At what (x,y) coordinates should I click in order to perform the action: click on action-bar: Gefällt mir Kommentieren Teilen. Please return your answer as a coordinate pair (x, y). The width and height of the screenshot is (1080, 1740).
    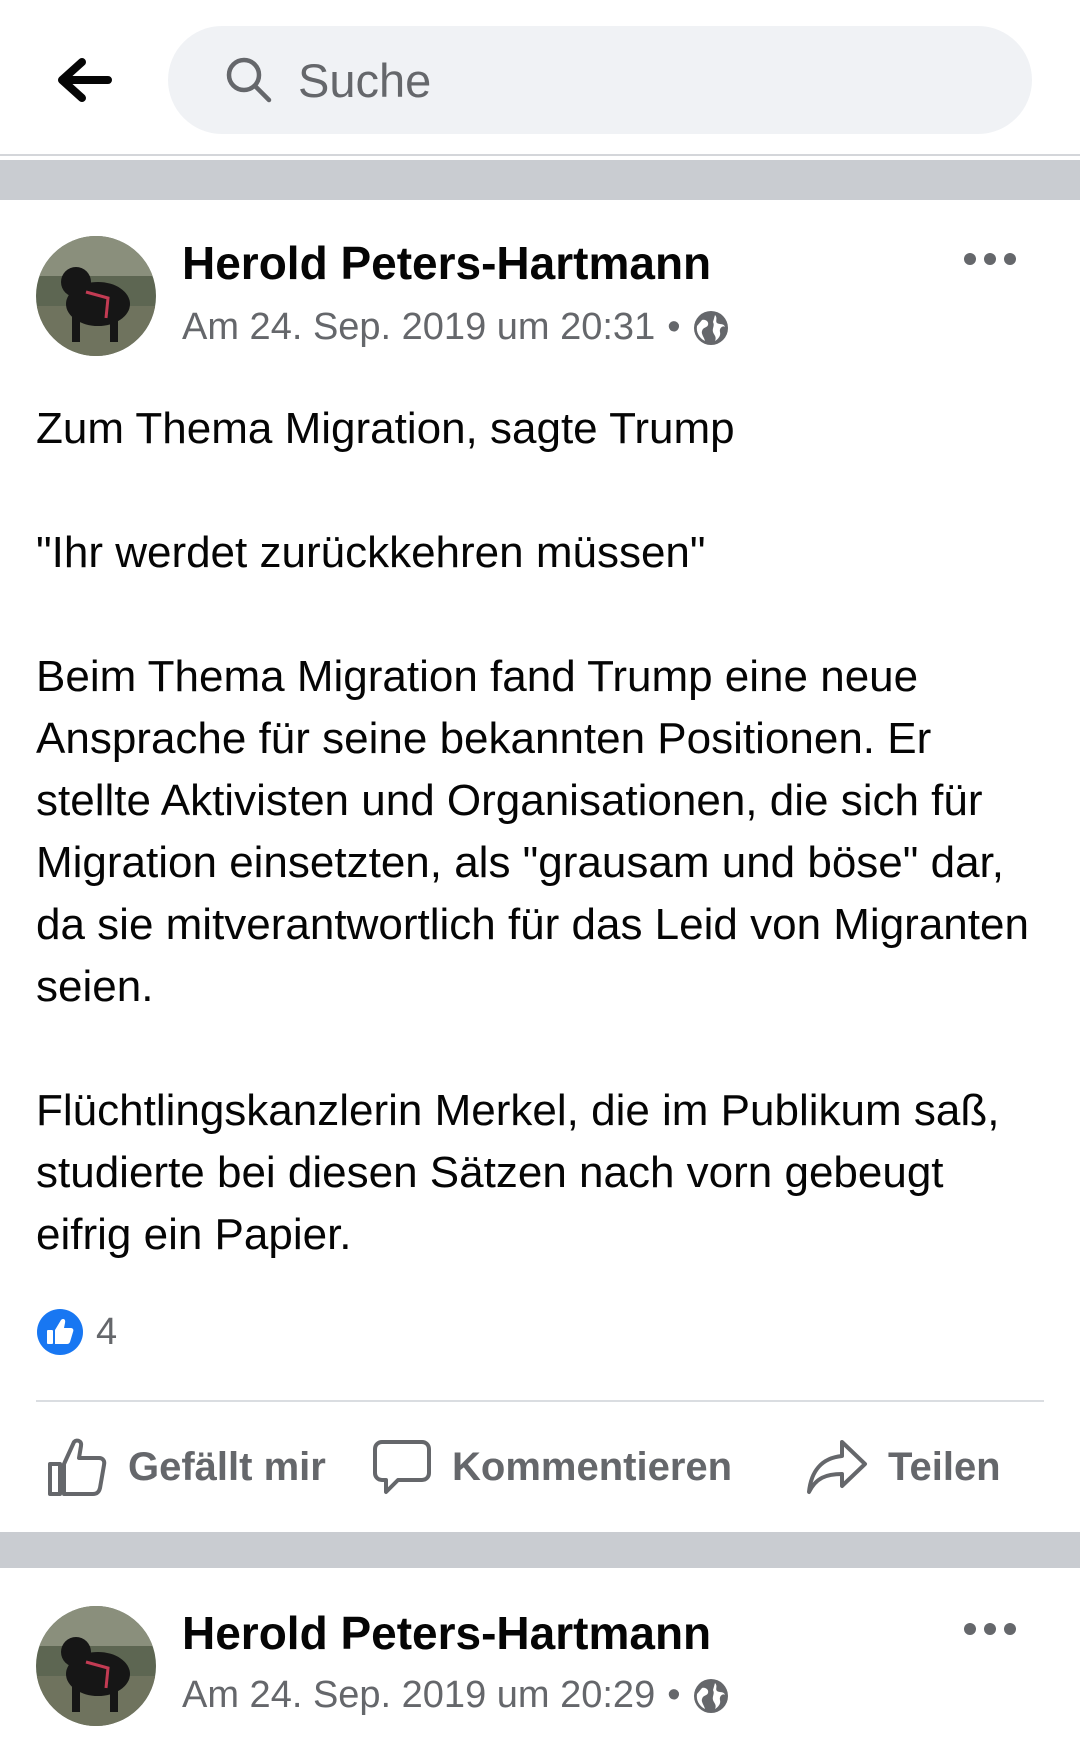
    Looking at the image, I should click on (540, 1467).